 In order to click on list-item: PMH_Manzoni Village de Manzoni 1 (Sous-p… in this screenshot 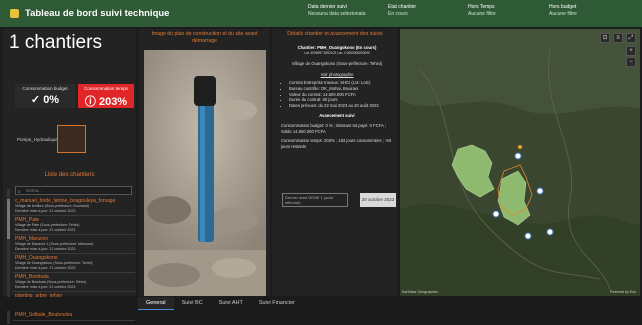, I will do `click(74, 244)`.